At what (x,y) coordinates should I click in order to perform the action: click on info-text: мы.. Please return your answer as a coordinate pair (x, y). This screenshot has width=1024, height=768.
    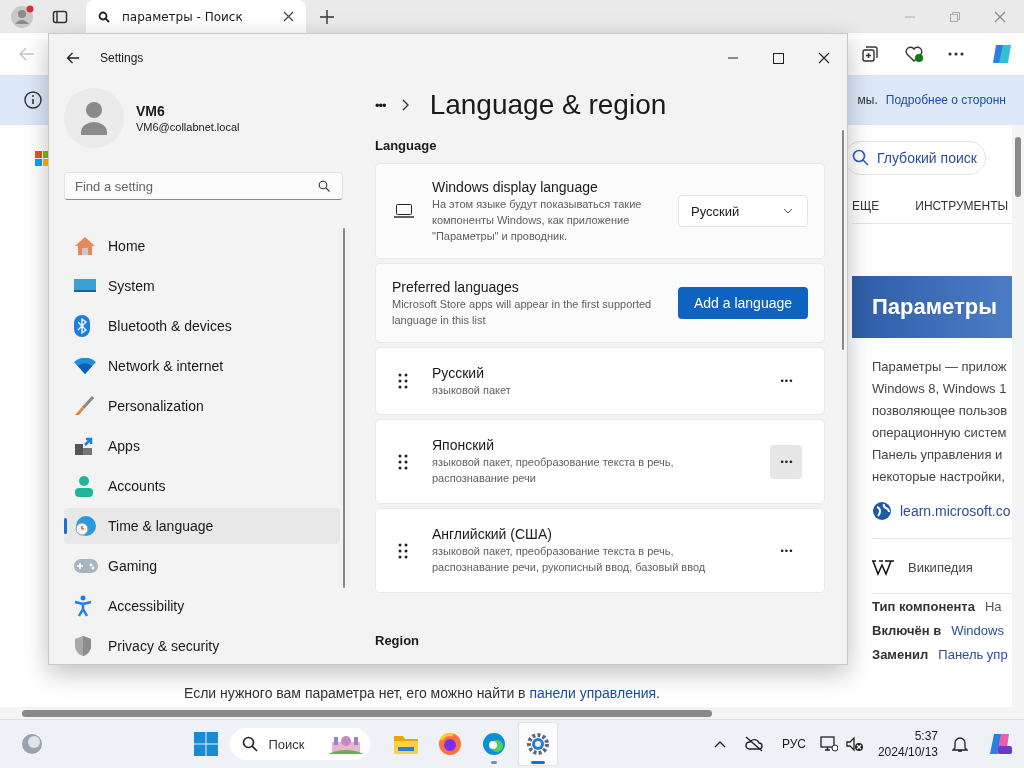
    Looking at the image, I should click on (867, 100).